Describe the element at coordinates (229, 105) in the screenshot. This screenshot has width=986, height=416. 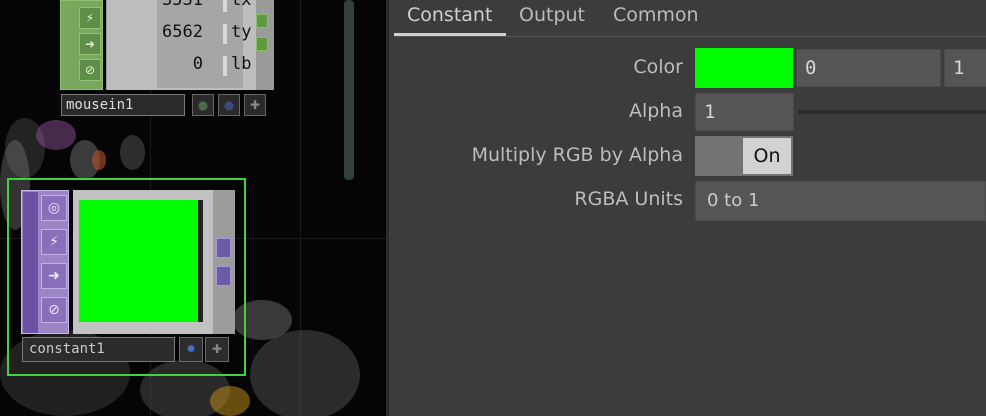
I see `display-flag-icon: ●` at that location.